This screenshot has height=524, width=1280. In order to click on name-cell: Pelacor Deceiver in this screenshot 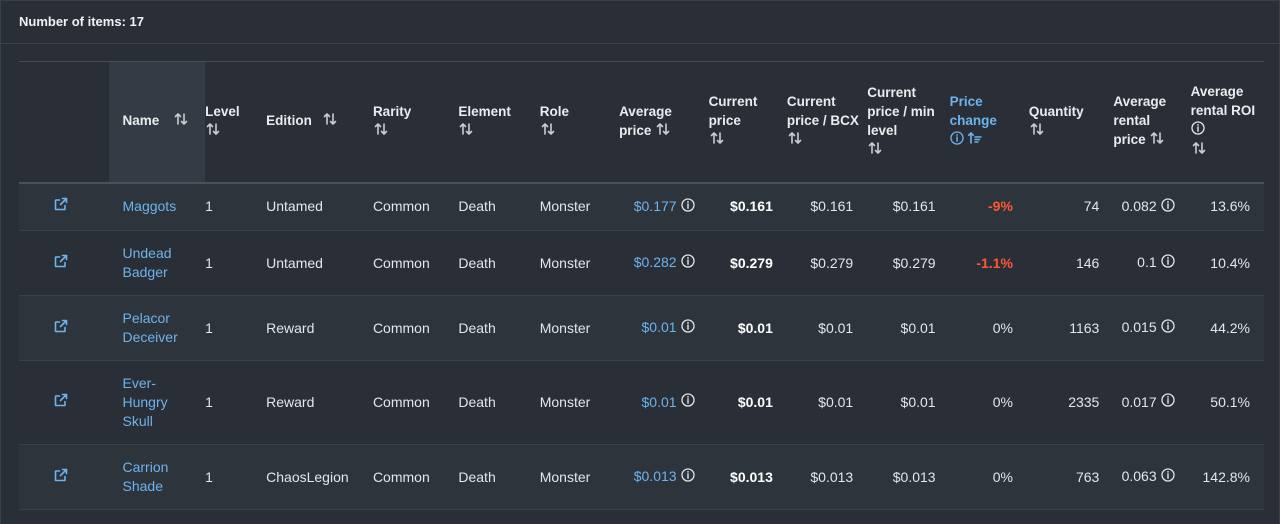, I will do `click(157, 328)`.